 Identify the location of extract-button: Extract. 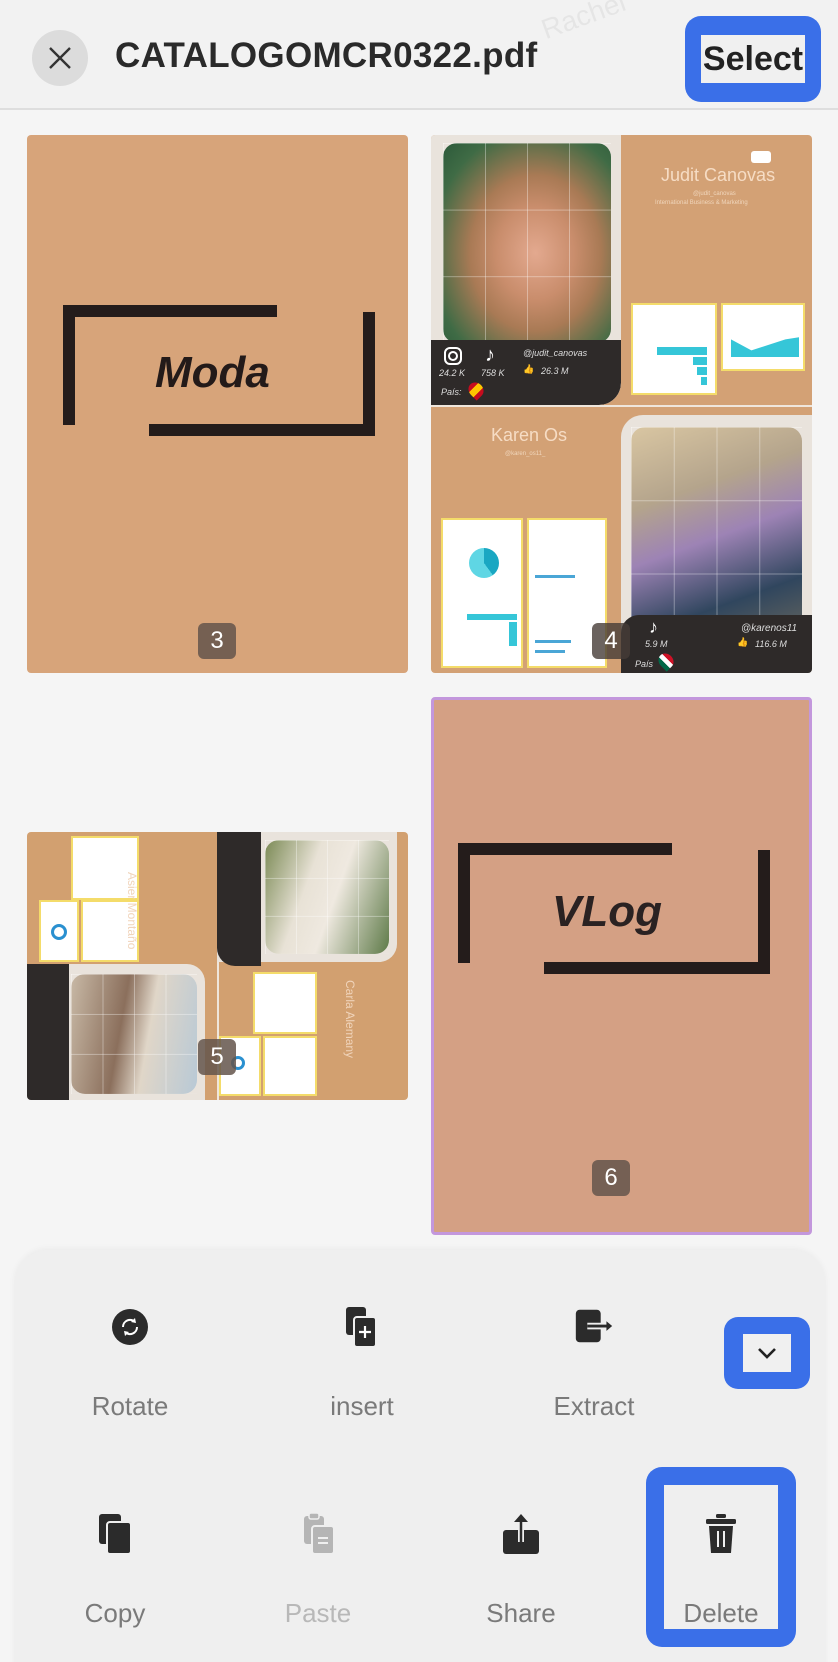
(594, 1363).